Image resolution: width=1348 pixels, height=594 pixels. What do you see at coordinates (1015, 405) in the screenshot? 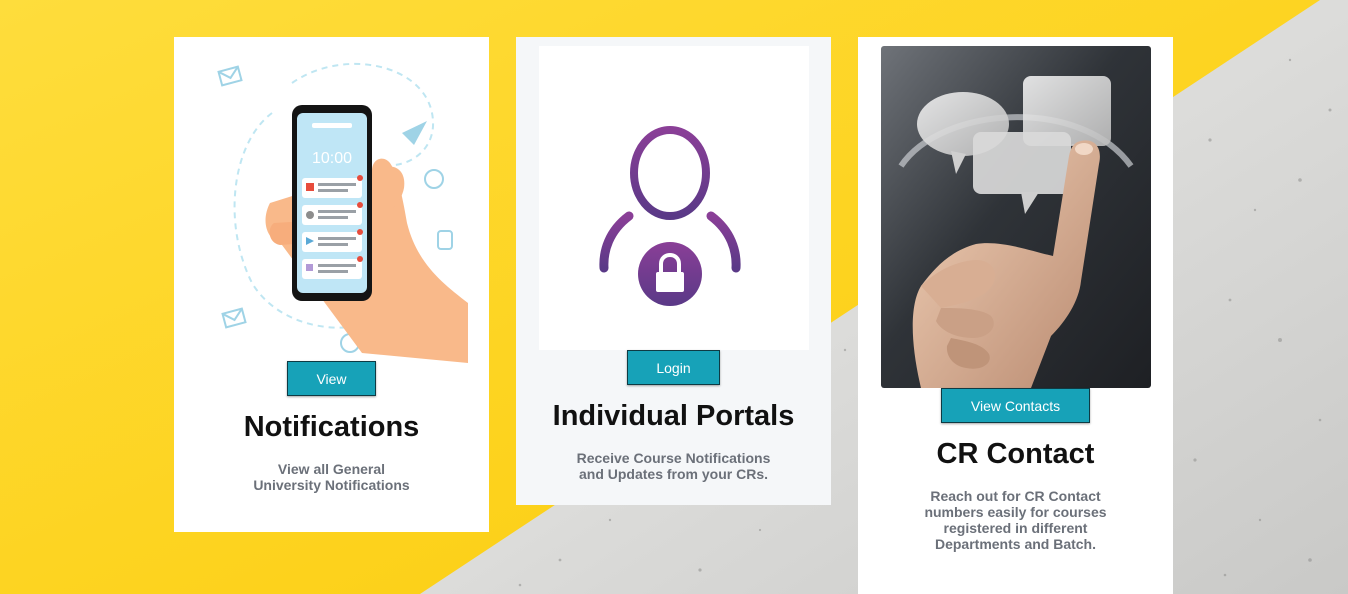
I see `view-contacts-button: View Contacts` at bounding box center [1015, 405].